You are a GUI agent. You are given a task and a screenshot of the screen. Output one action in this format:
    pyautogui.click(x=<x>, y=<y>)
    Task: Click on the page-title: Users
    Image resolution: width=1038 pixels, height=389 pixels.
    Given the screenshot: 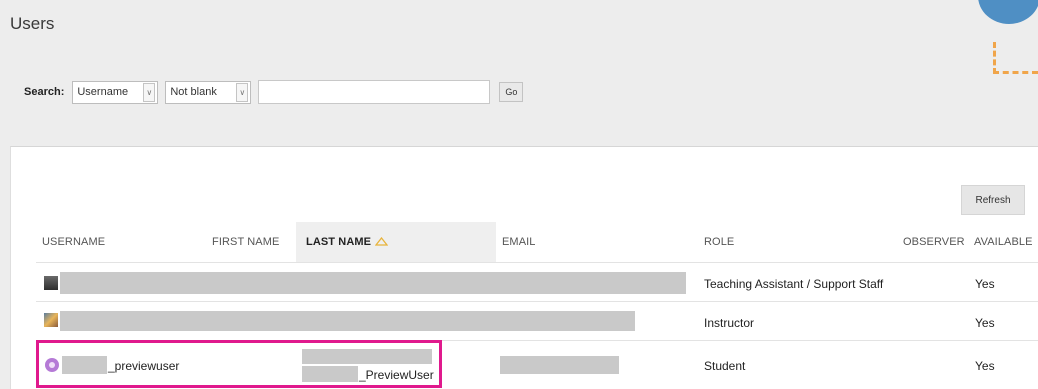 What is the action you would take?
    pyautogui.click(x=32, y=23)
    